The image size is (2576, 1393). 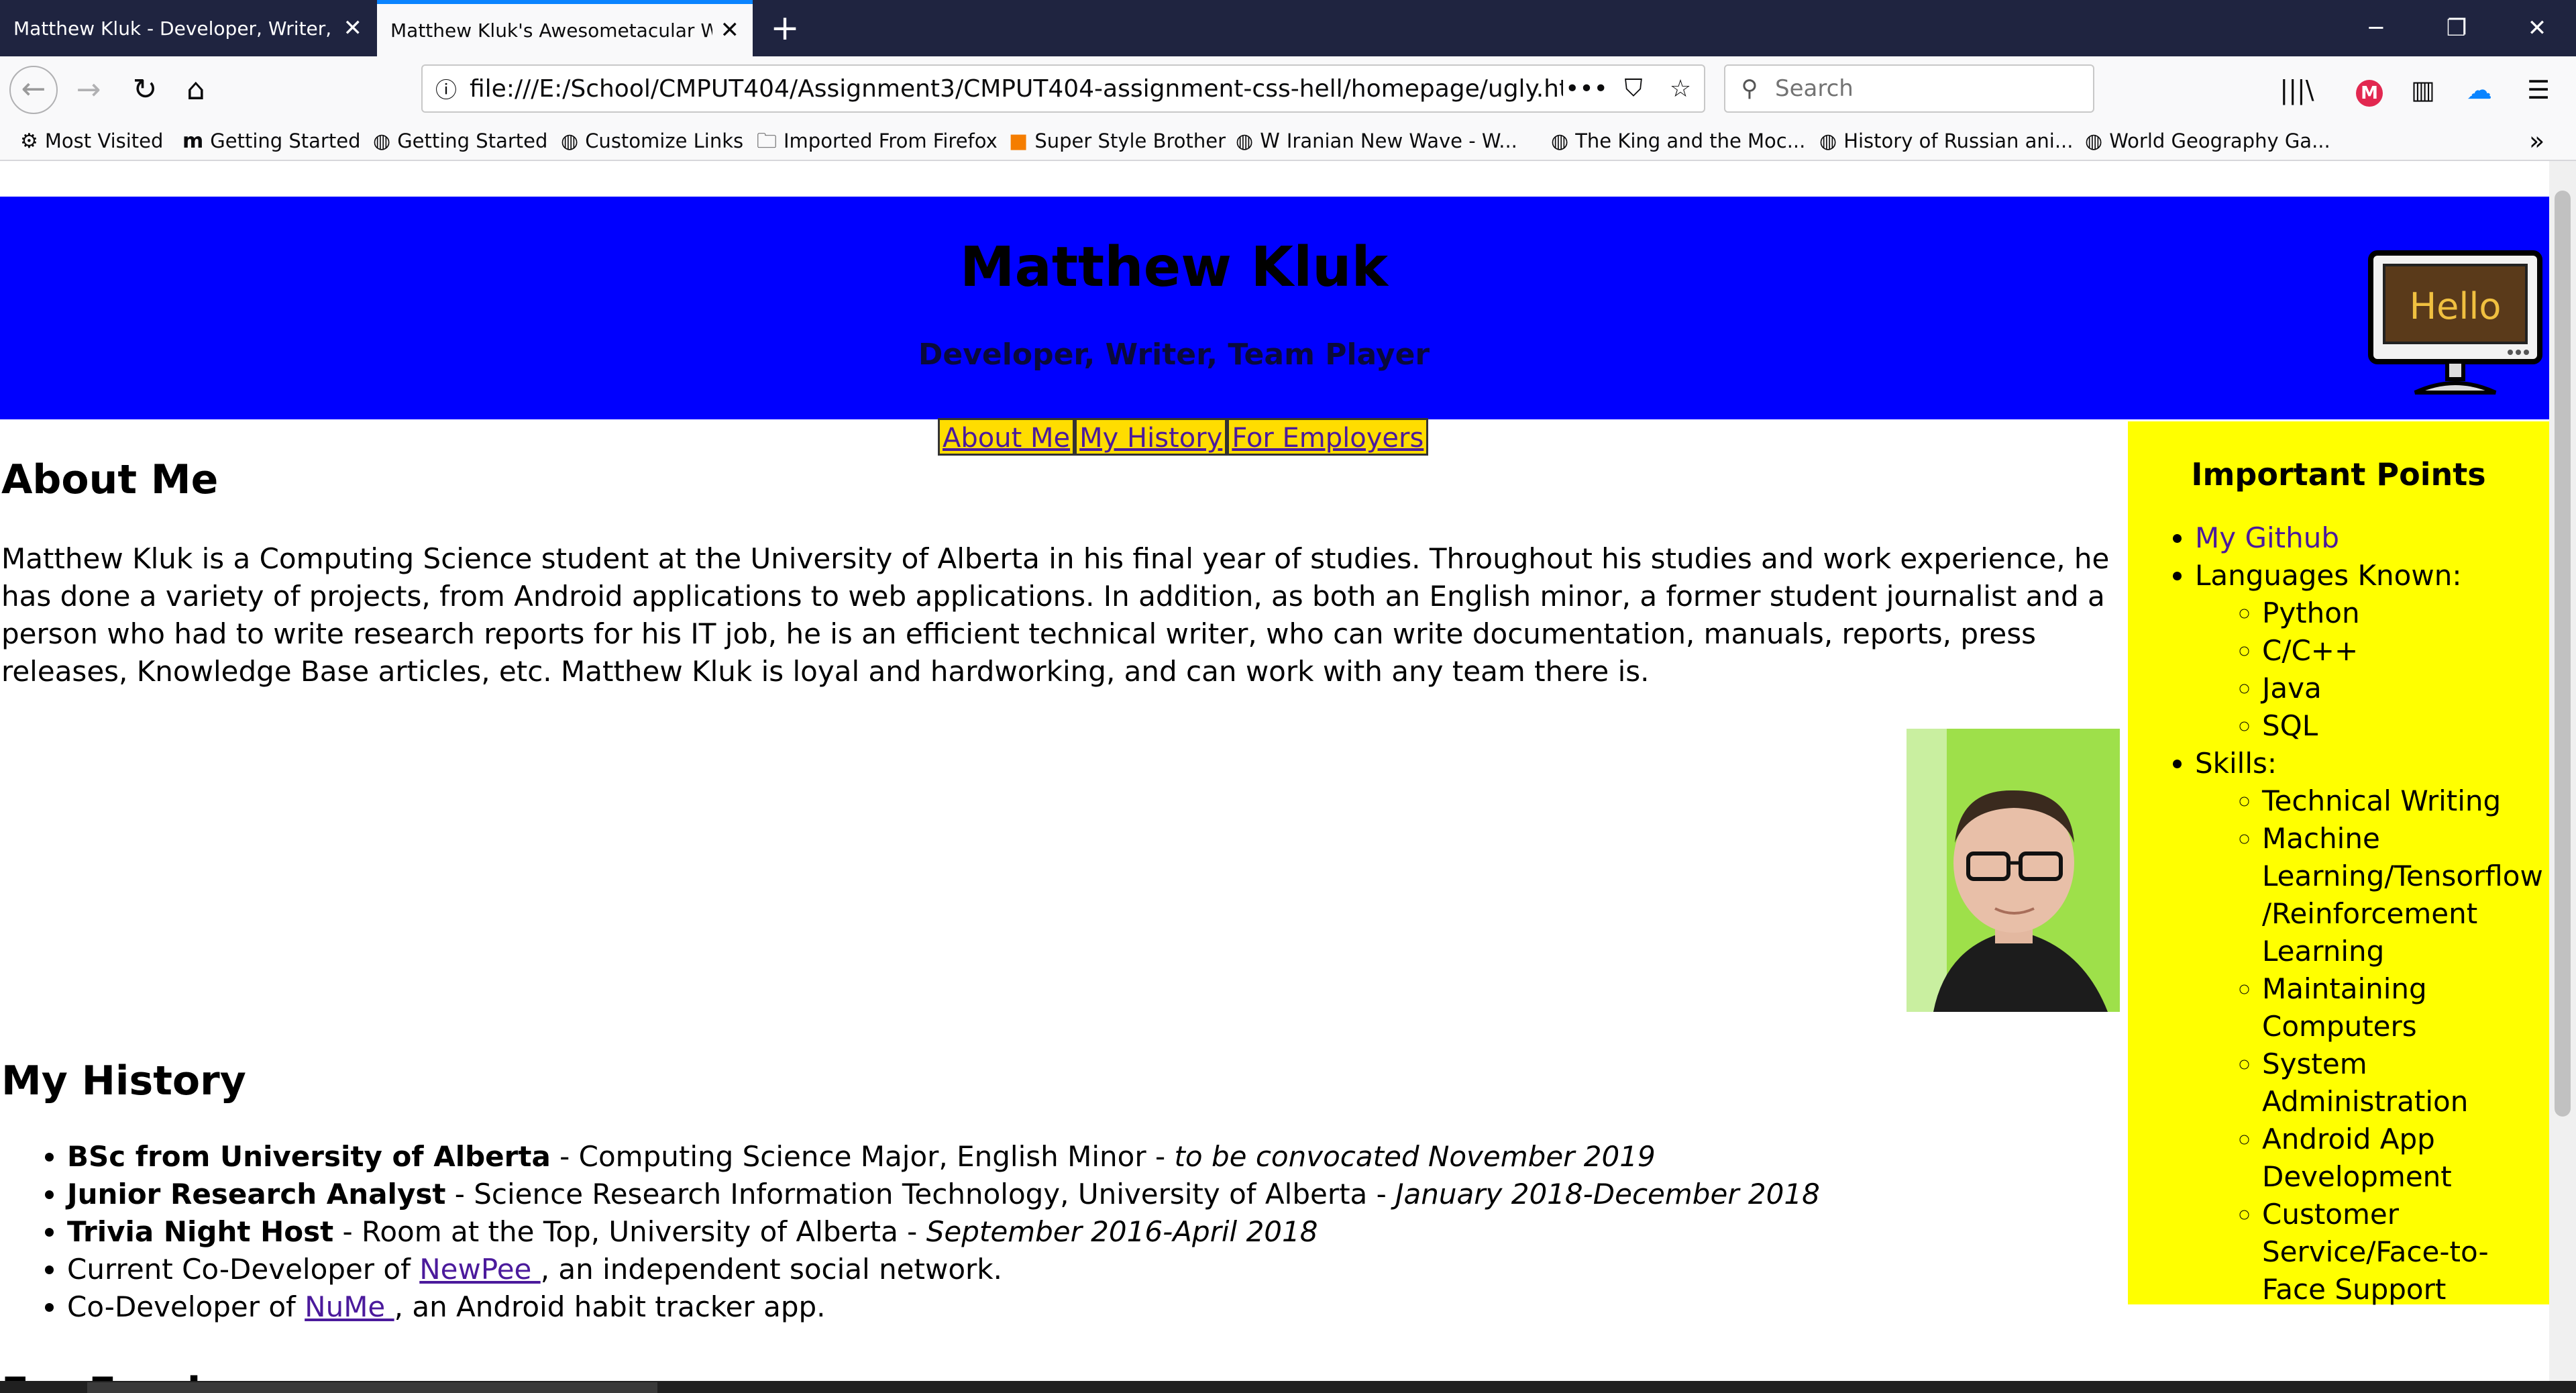 What do you see at coordinates (1117, 141) in the screenshot?
I see `bookmark-super-style-brother: ■ Super Style Brother` at bounding box center [1117, 141].